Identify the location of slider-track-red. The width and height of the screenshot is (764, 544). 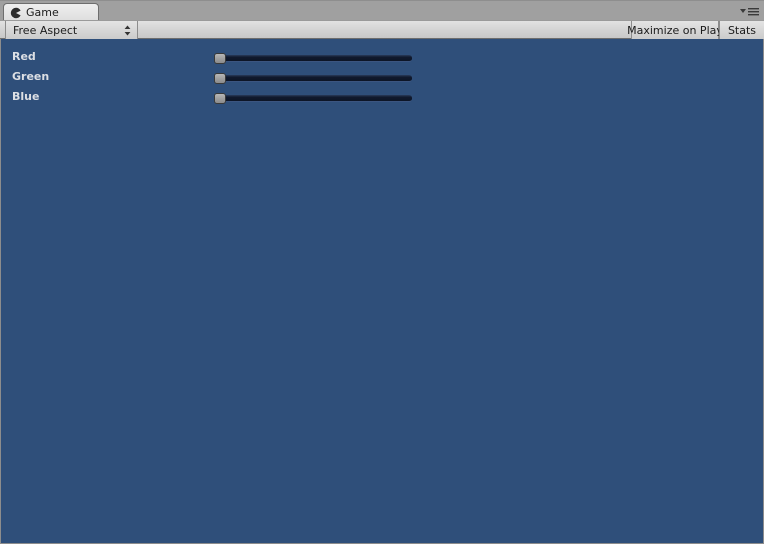
(313, 58).